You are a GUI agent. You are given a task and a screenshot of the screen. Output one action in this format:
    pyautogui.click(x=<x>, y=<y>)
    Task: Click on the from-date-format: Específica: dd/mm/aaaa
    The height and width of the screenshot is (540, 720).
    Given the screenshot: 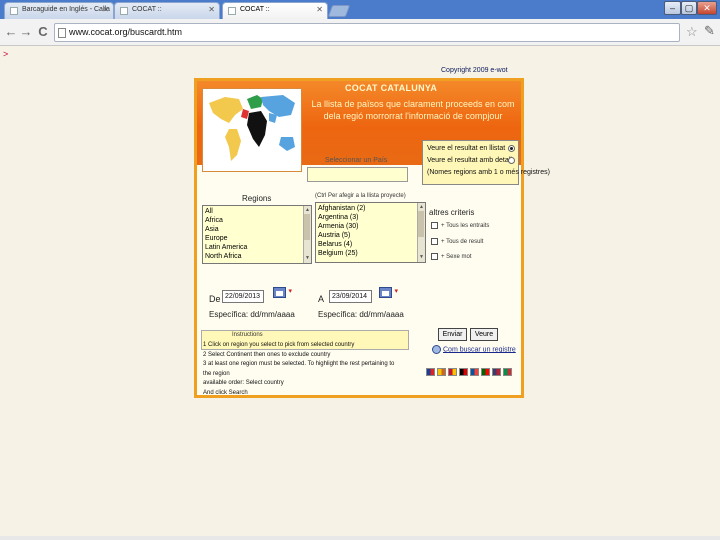 What is the action you would take?
    pyautogui.click(x=252, y=314)
    